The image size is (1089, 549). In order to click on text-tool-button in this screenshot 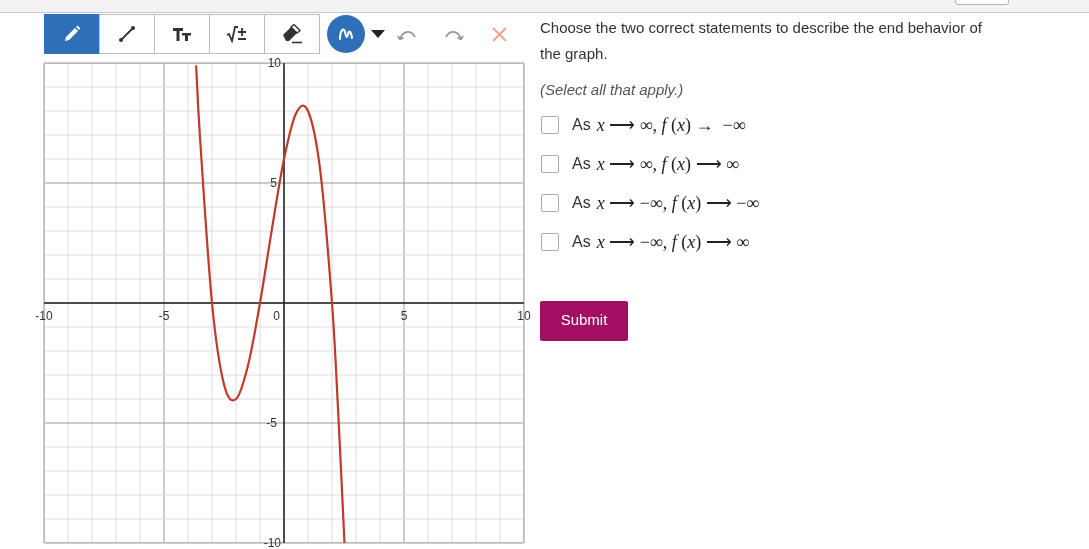, I will do `click(182, 34)`.